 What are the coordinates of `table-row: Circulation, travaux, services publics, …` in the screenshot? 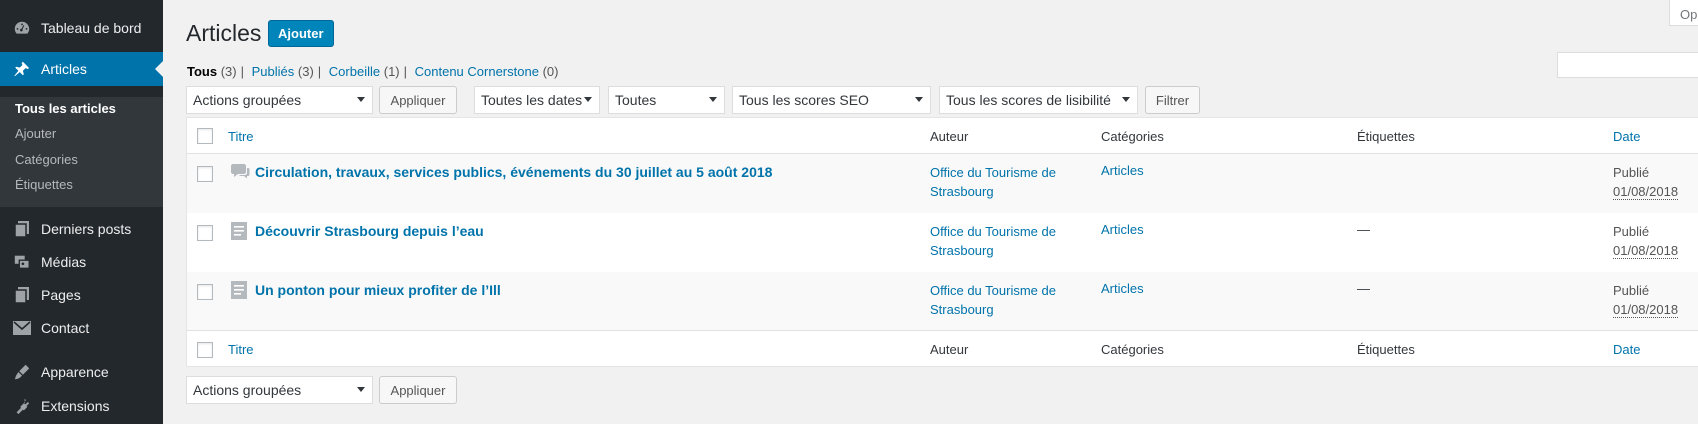 It's located at (942, 183).